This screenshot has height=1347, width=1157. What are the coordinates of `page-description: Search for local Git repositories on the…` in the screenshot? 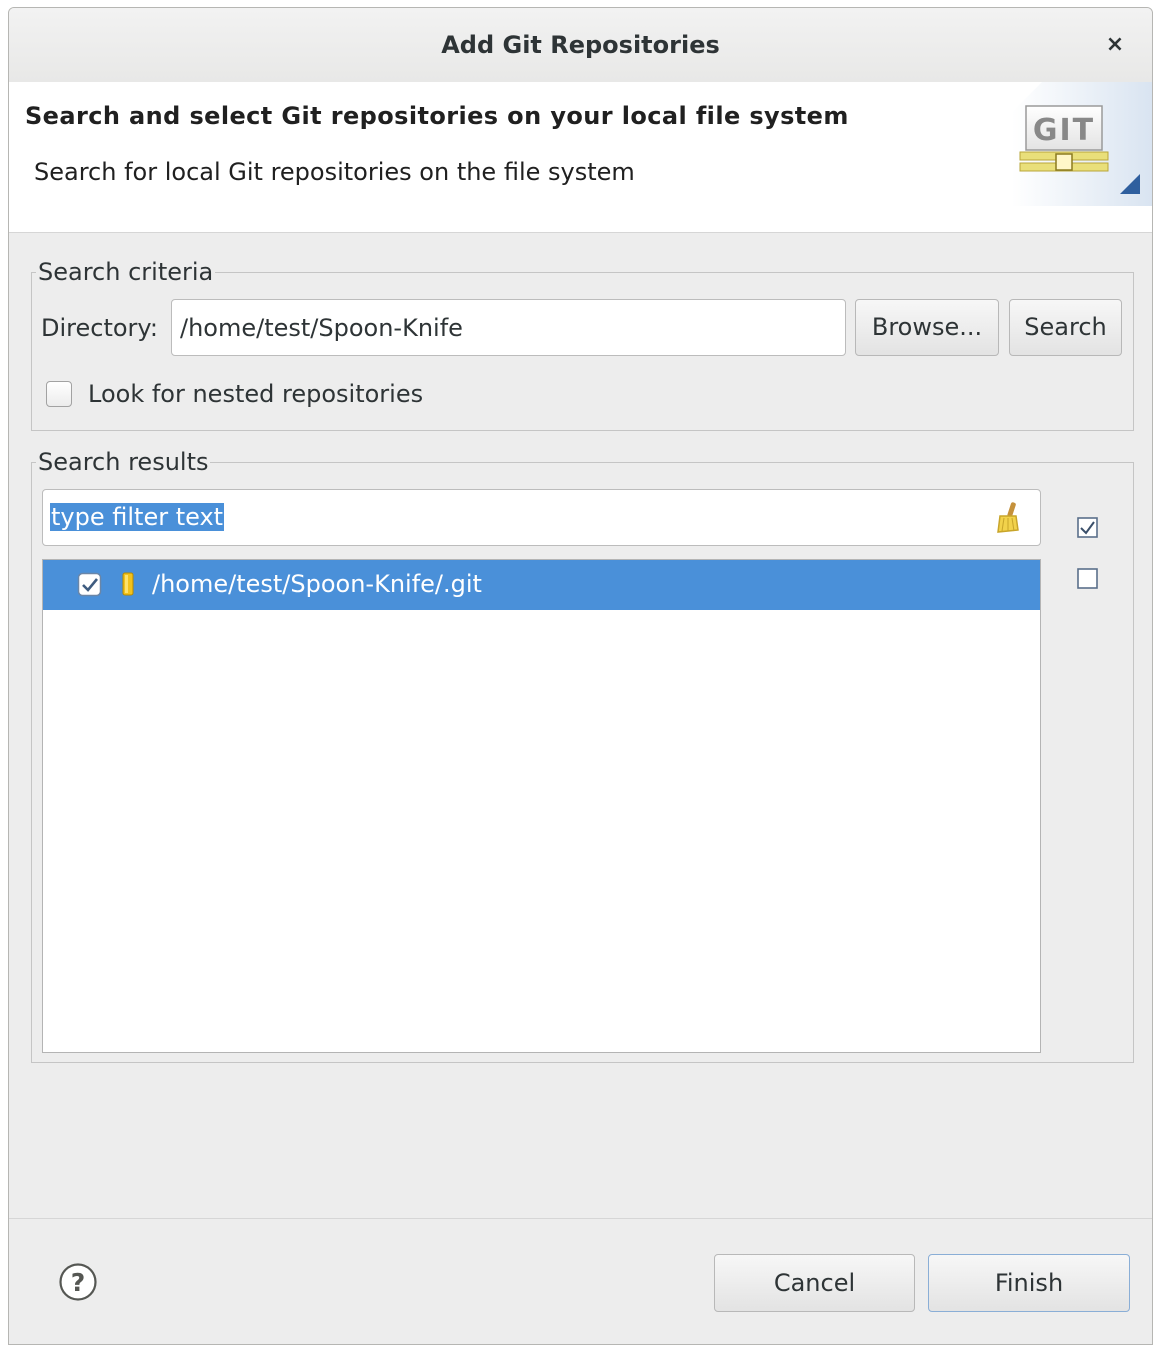 It's located at (334, 172).